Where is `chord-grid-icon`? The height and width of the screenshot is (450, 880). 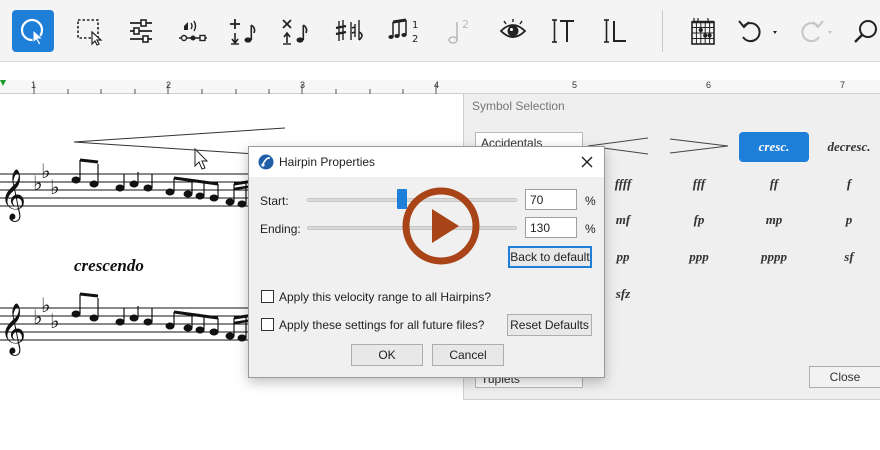 chord-grid-icon is located at coordinates (703, 31).